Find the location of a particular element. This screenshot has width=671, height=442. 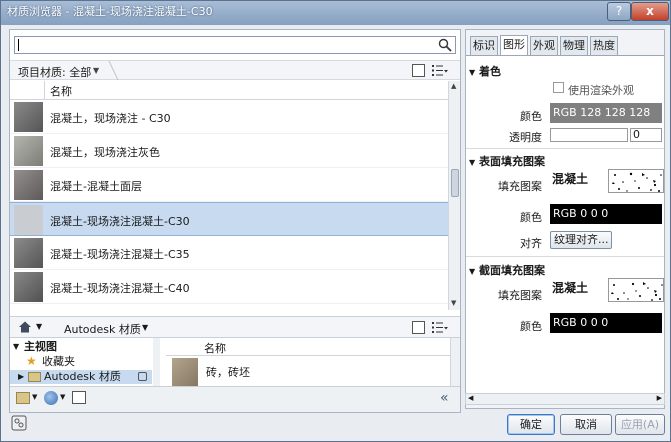

material-name: 混凝土-现场浇注混凝土-C30 is located at coordinates (120, 221).